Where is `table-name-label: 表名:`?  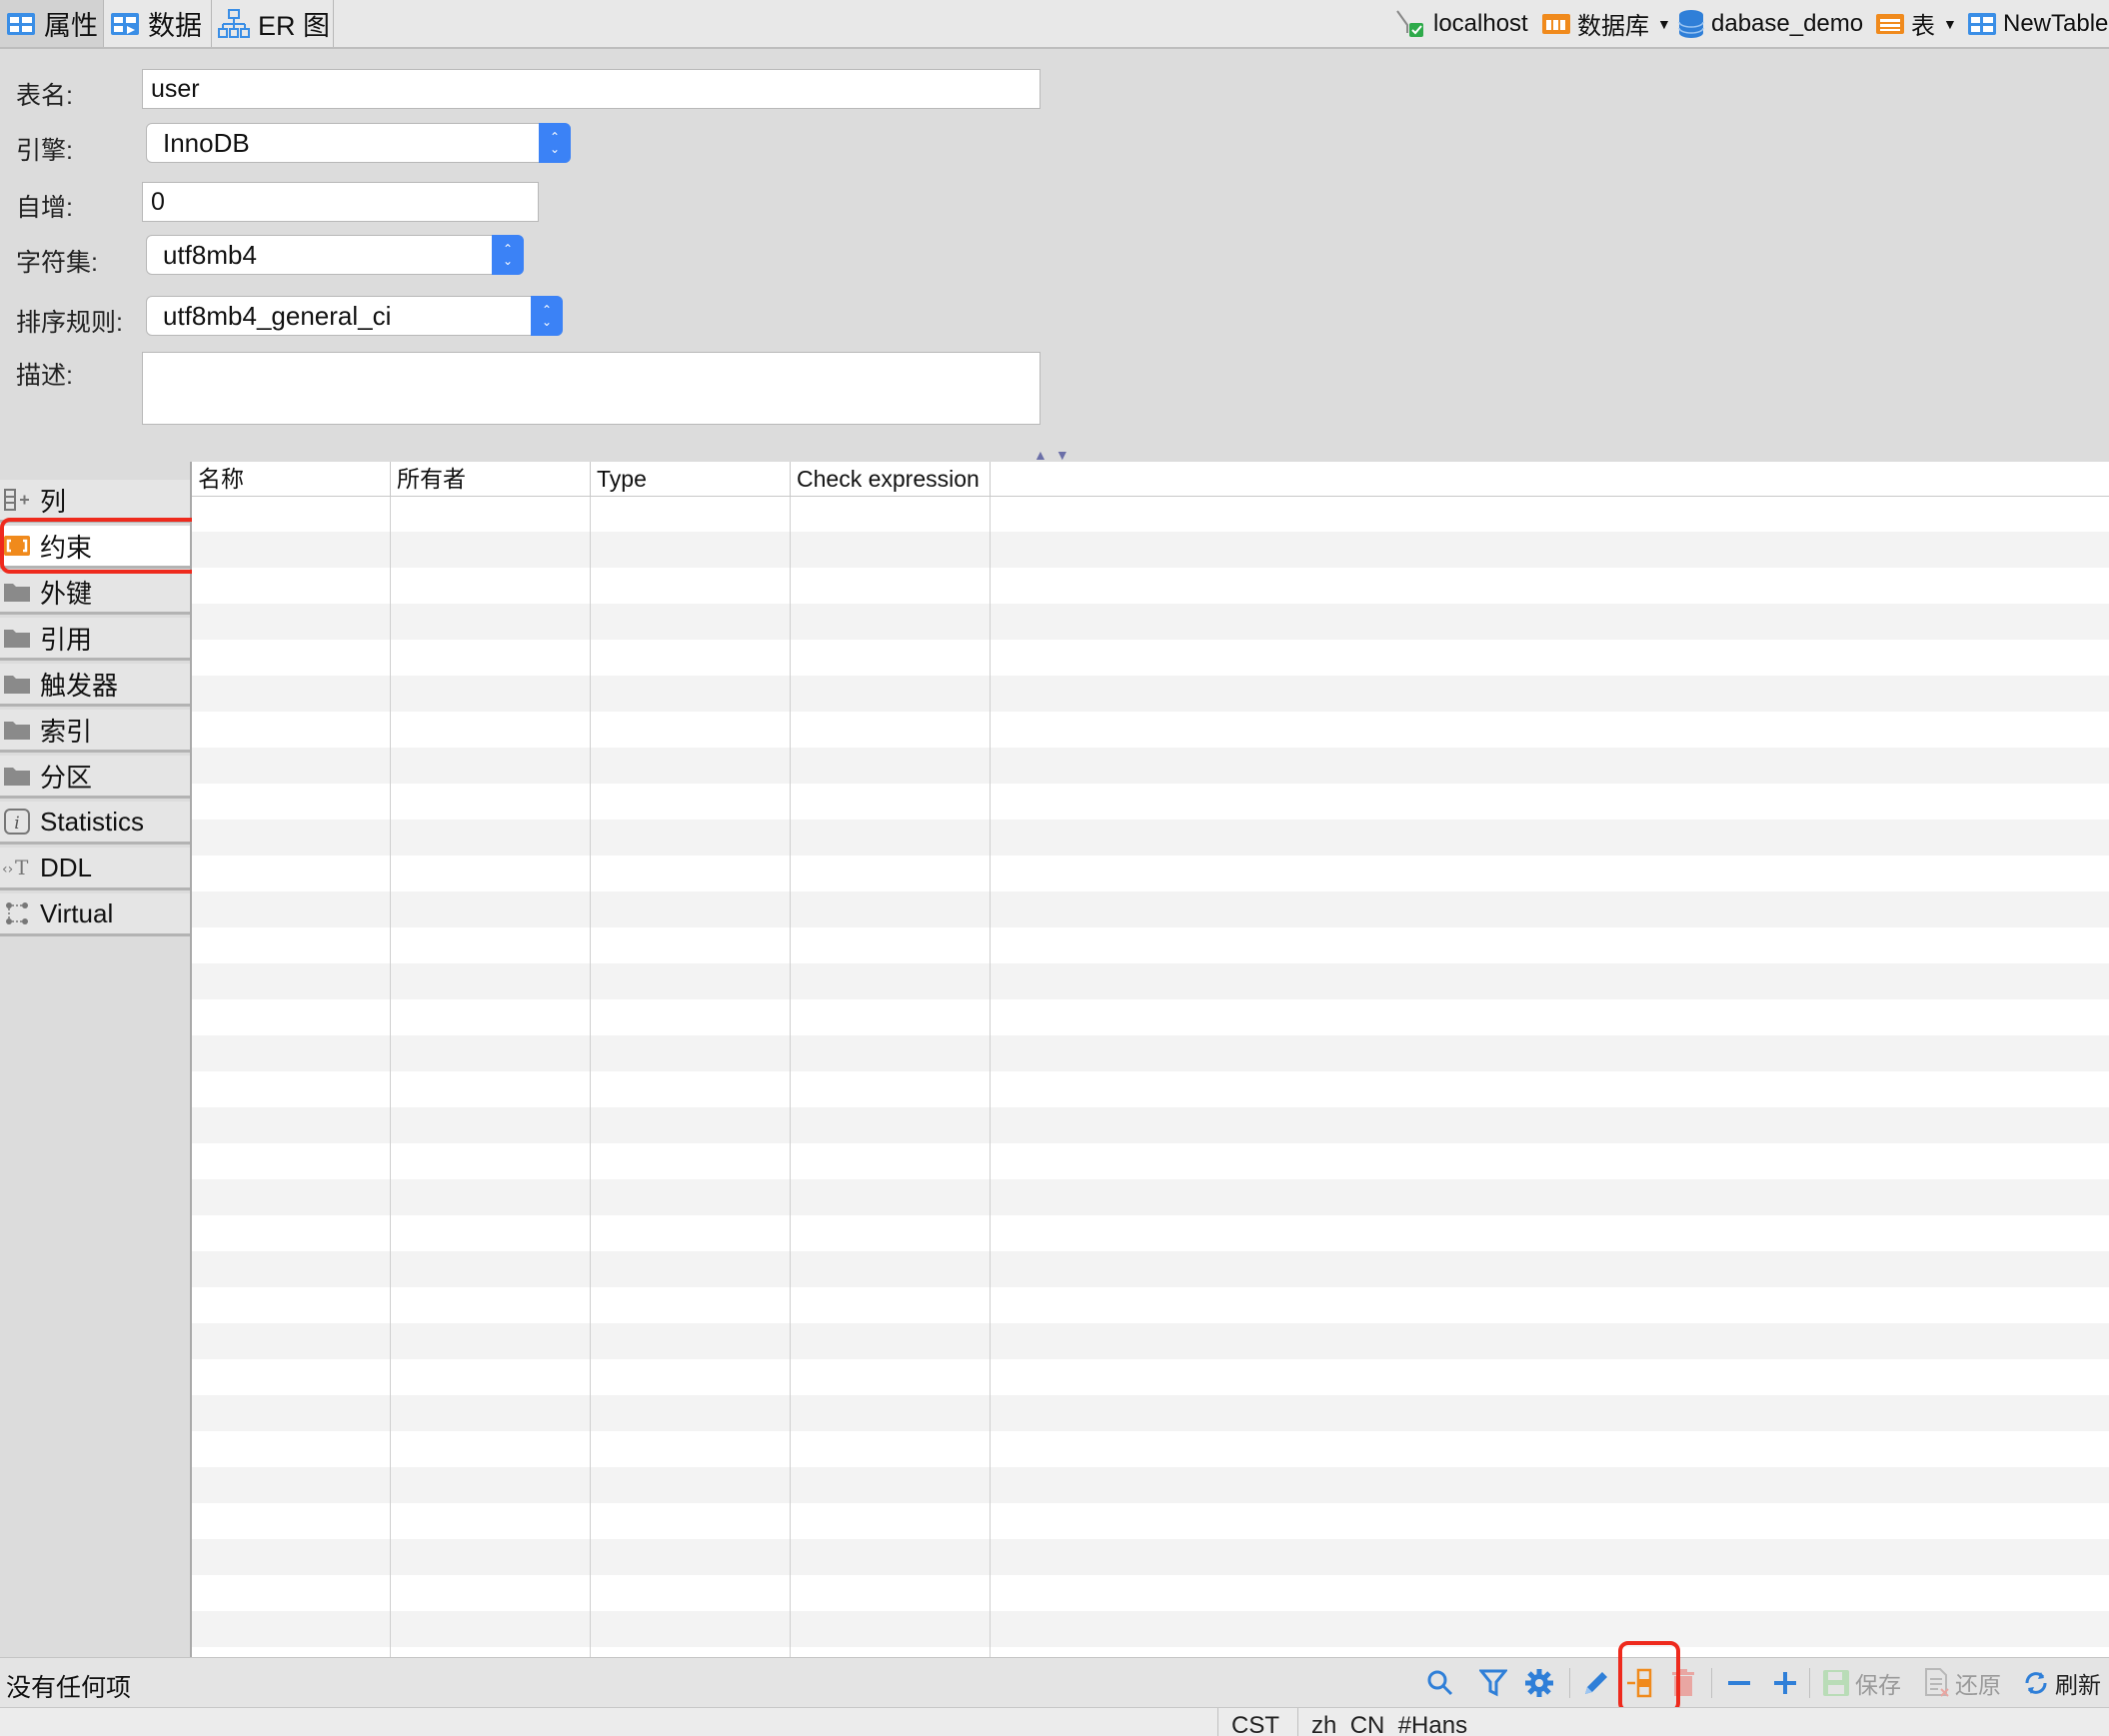
table-name-label: 表名: is located at coordinates (44, 96).